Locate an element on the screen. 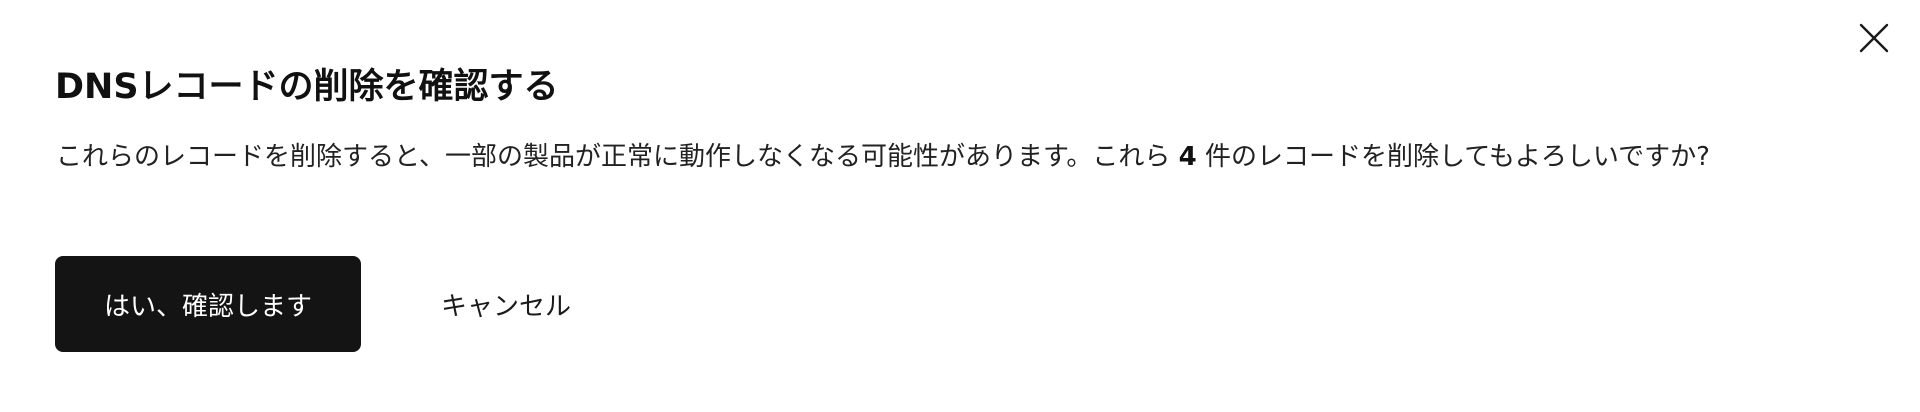 This screenshot has width=1920, height=412. dialog-title: DNSレコードの削除を確認する is located at coordinates (307, 87).